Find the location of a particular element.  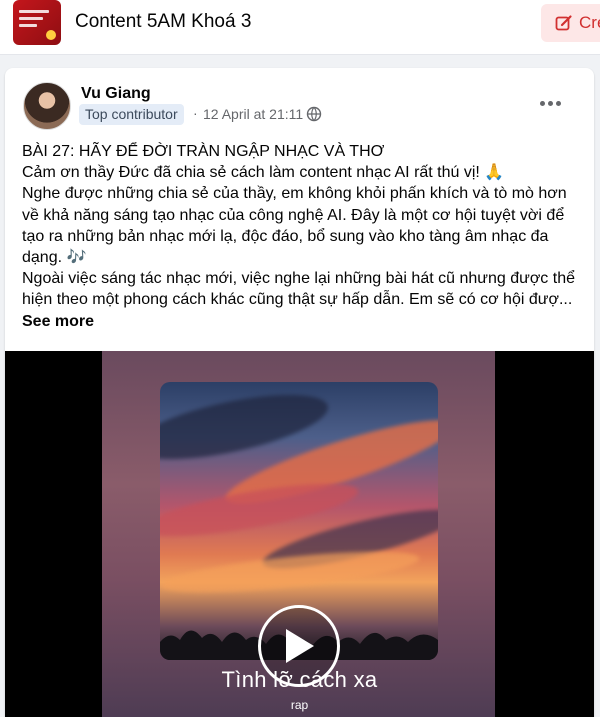

author-name: Vu Giang is located at coordinates (116, 94).